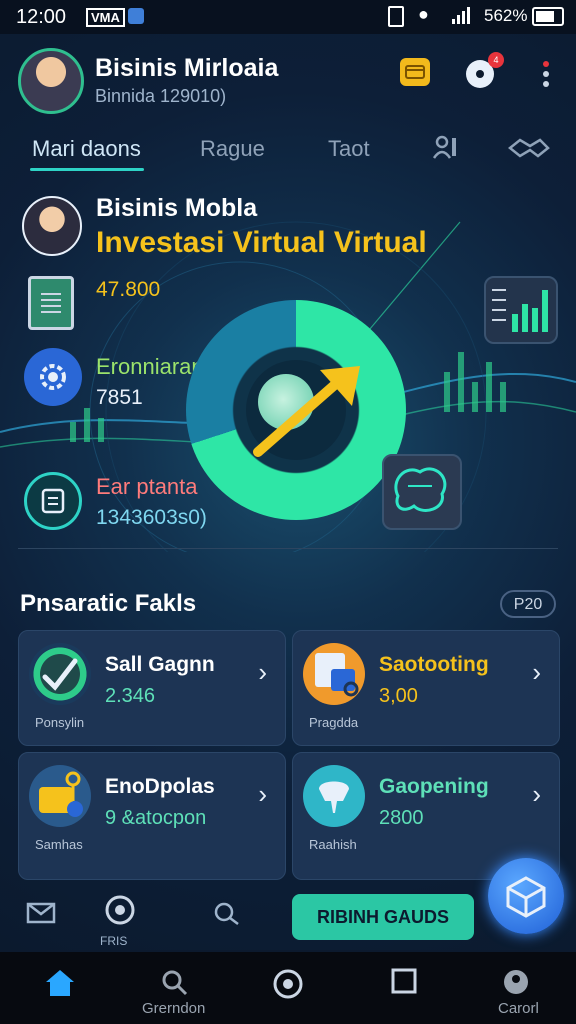 The width and height of the screenshot is (576, 1024). I want to click on square-icon, so click(404, 981).